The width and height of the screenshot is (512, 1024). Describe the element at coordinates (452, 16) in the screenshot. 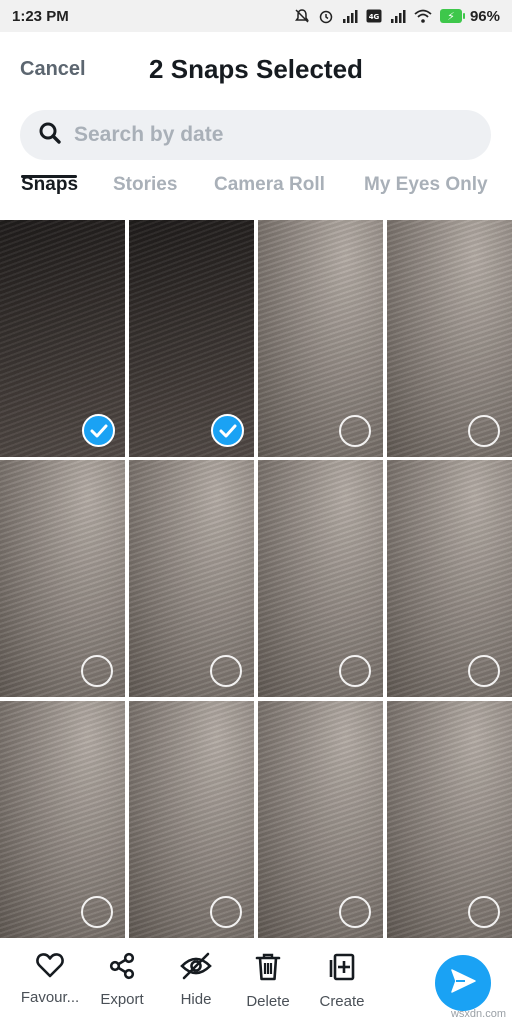

I see `battery-charging-icon: ⚡` at that location.